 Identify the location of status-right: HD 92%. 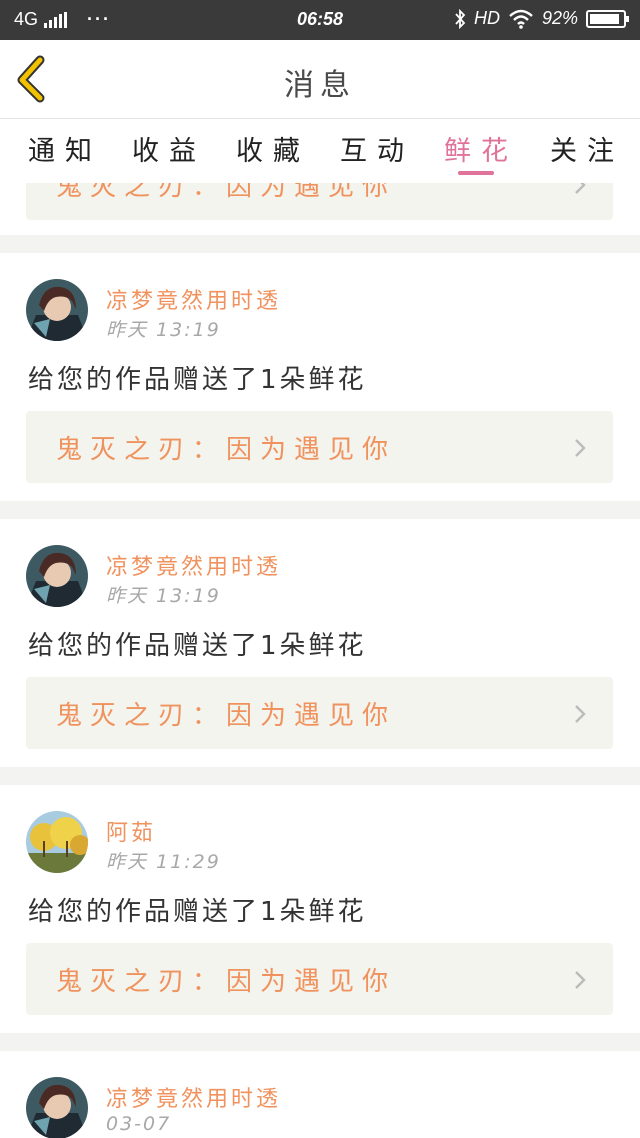
(541, 18).